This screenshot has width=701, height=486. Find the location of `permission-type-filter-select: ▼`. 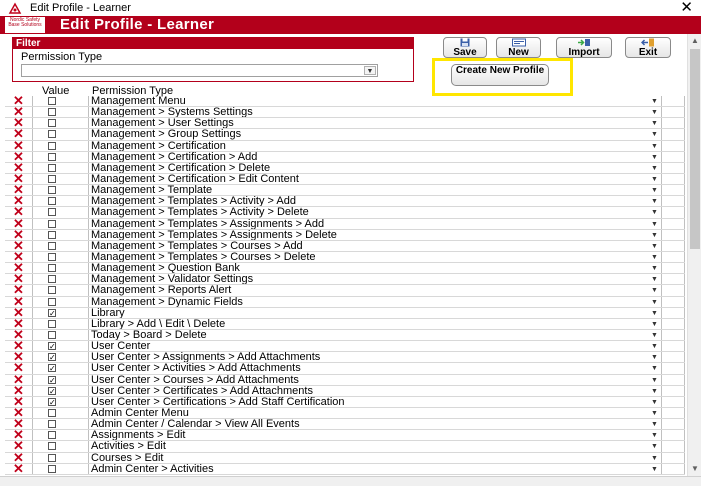

permission-type-filter-select: ▼ is located at coordinates (199, 70).